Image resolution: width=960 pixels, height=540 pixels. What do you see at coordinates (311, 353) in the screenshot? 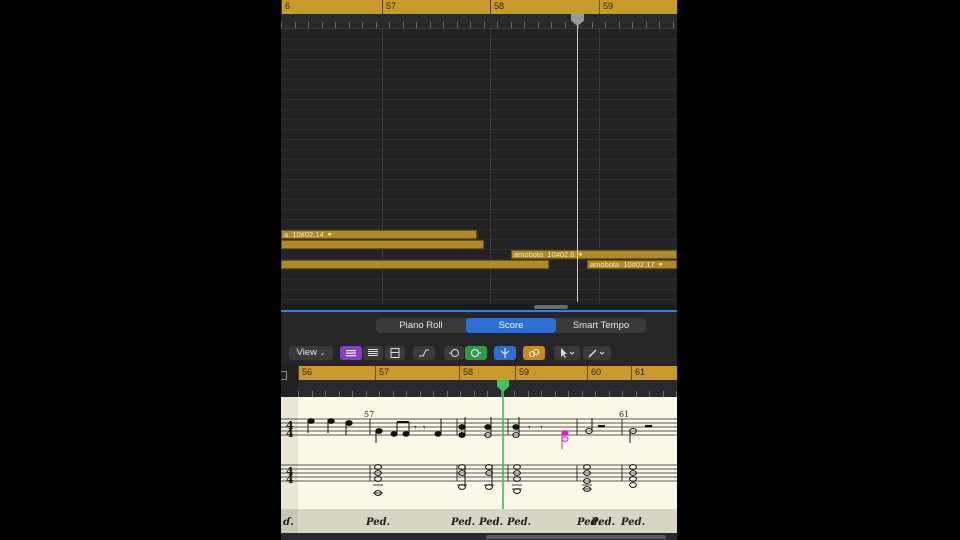
I see `view-menu-button: View ⌄` at bounding box center [311, 353].